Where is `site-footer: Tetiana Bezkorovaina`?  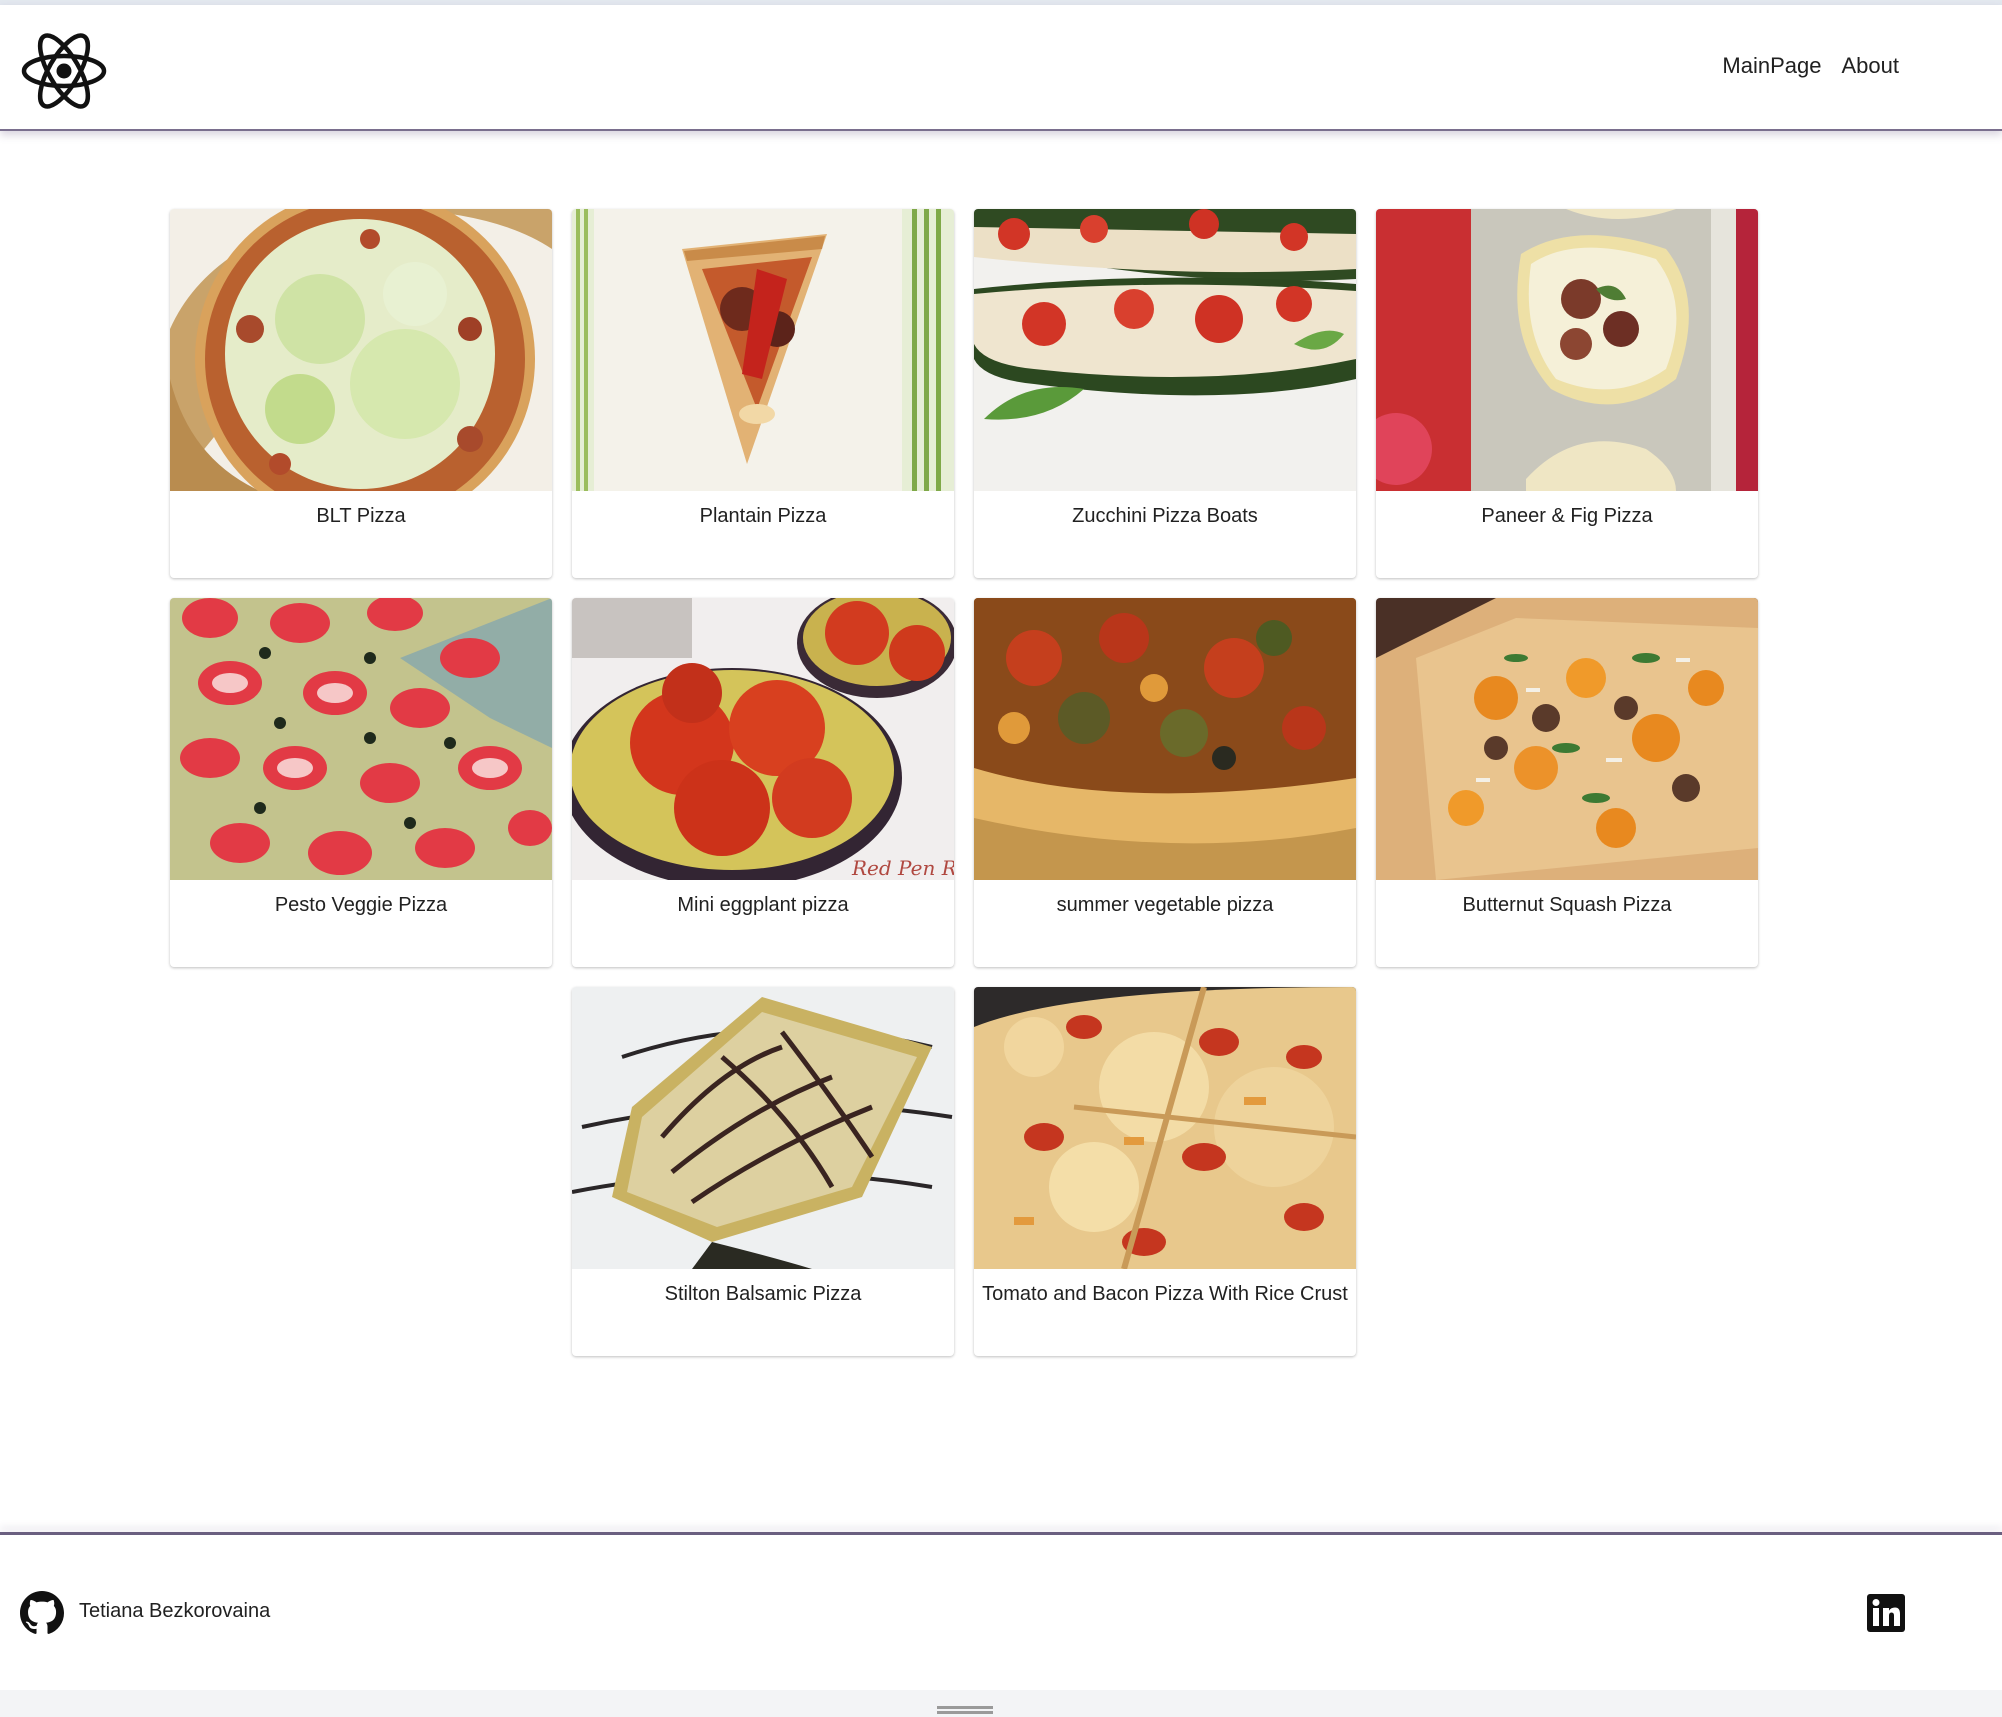 site-footer: Tetiana Bezkorovaina is located at coordinates (1001, 1612).